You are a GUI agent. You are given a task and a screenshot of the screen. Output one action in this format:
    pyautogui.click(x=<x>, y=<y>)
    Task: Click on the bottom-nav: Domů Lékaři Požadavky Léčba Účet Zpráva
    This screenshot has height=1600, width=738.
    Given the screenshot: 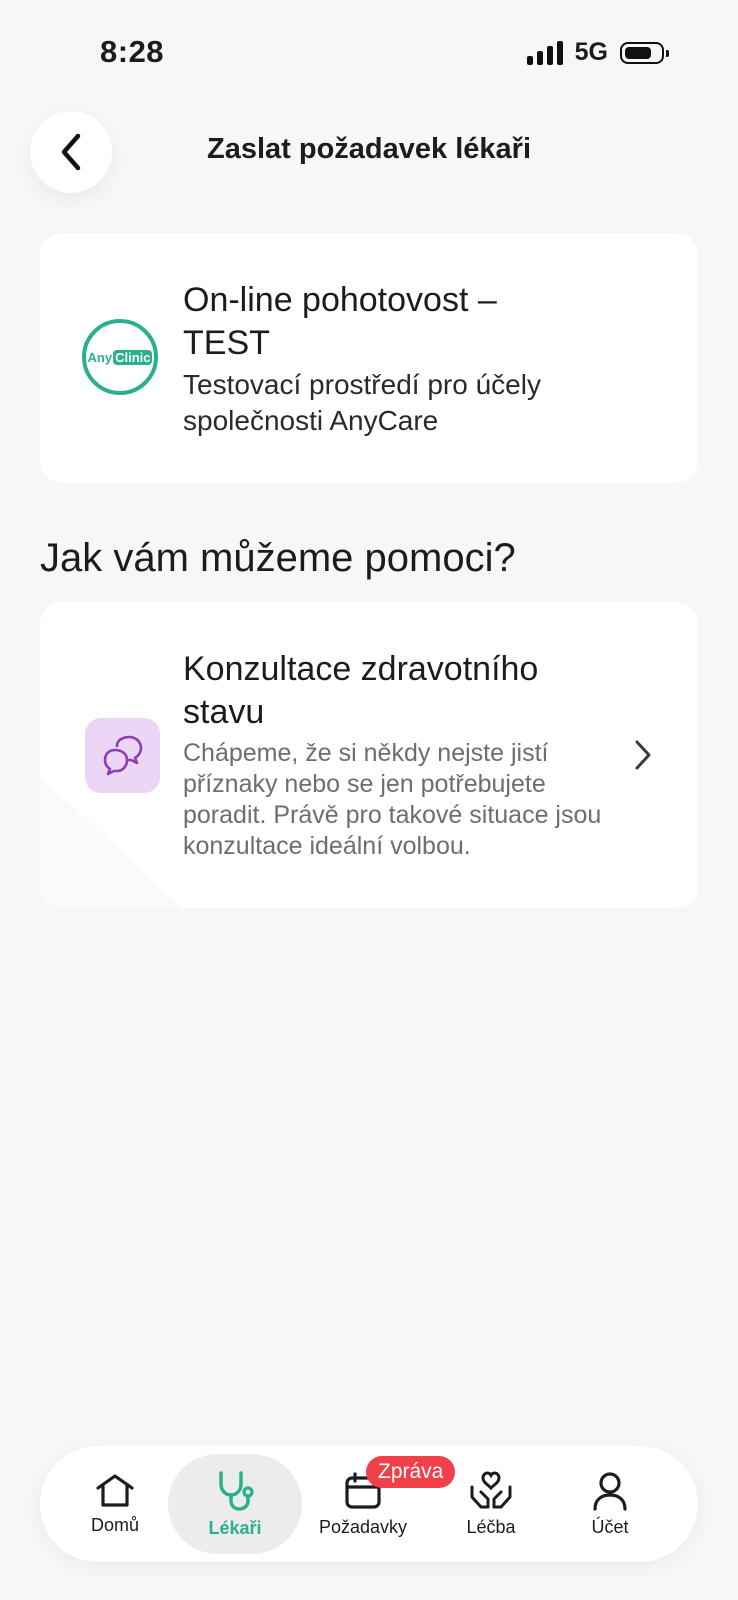 What is the action you would take?
    pyautogui.click(x=369, y=1504)
    